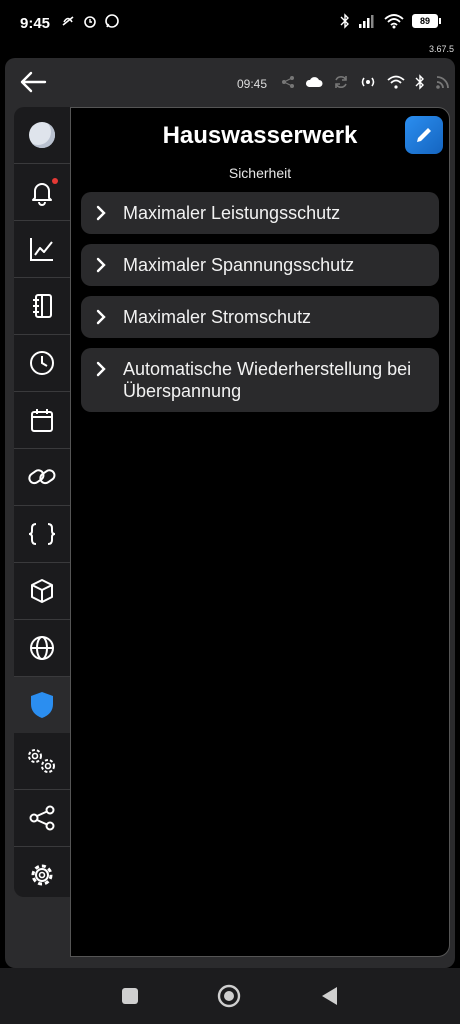 The height and width of the screenshot is (1024, 460). What do you see at coordinates (419, 82) in the screenshot?
I see `bluetooth-small-icon` at bounding box center [419, 82].